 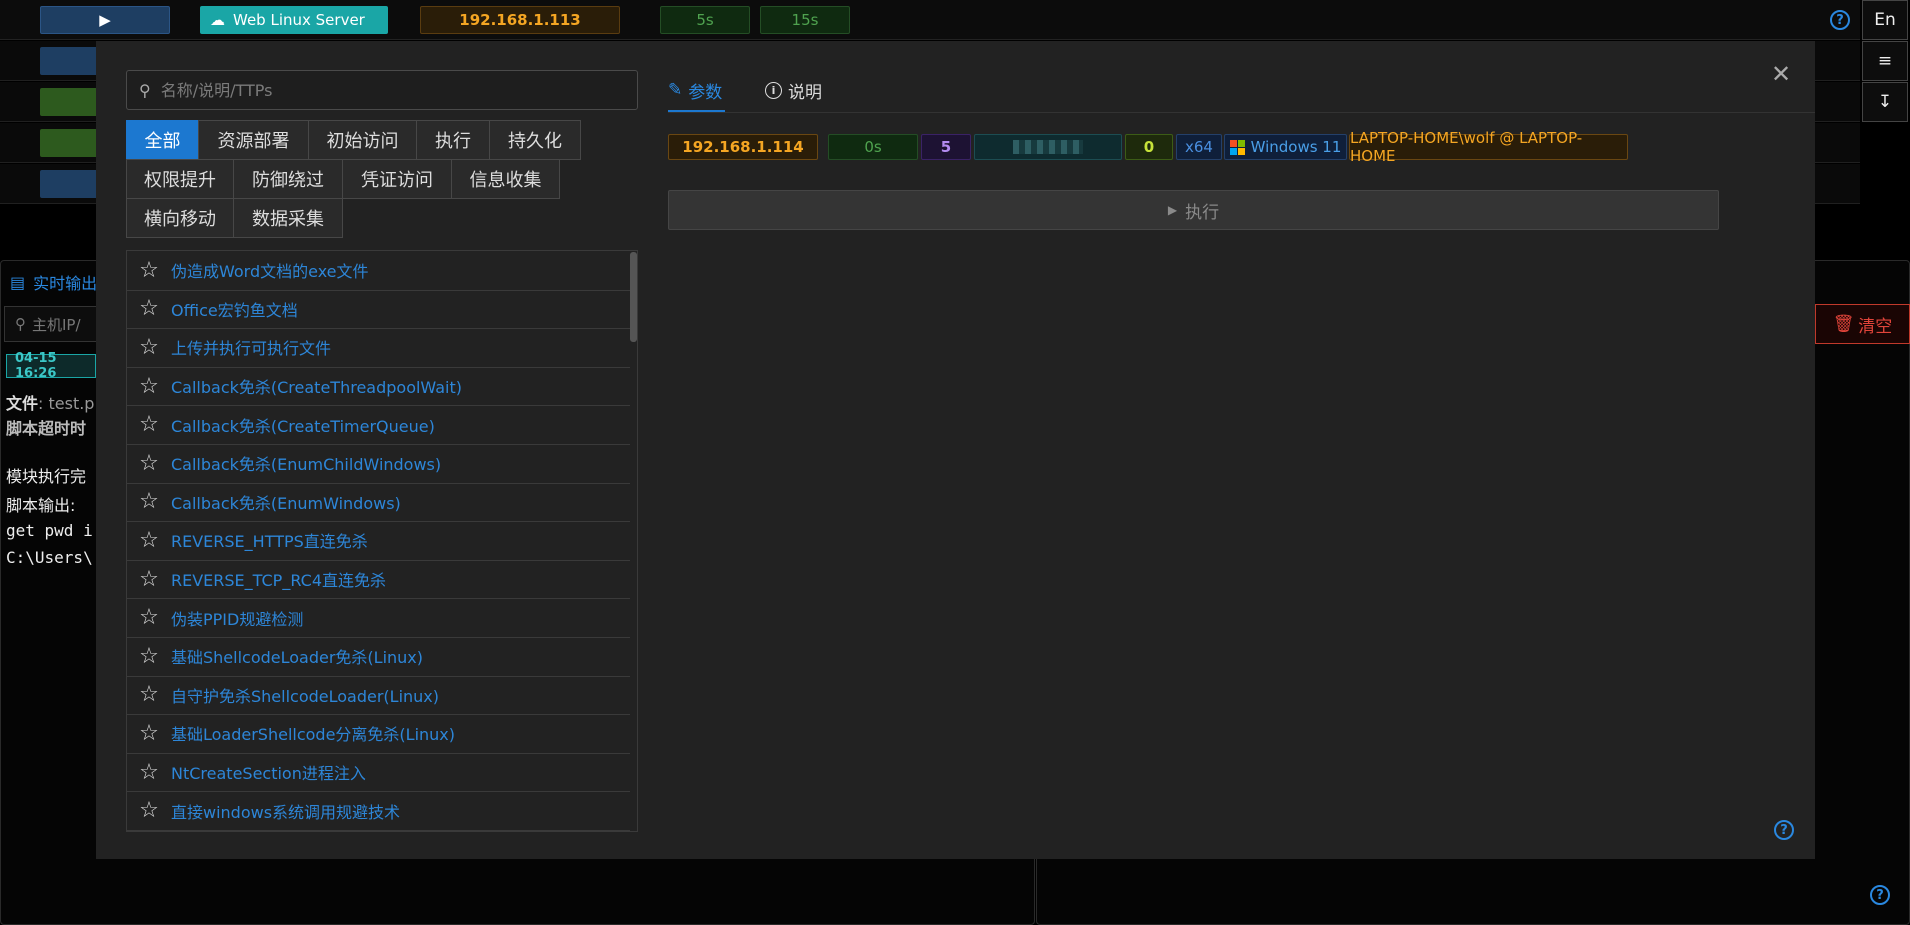 I want to click on caret-right-icon: ▶, so click(x=1172, y=210).